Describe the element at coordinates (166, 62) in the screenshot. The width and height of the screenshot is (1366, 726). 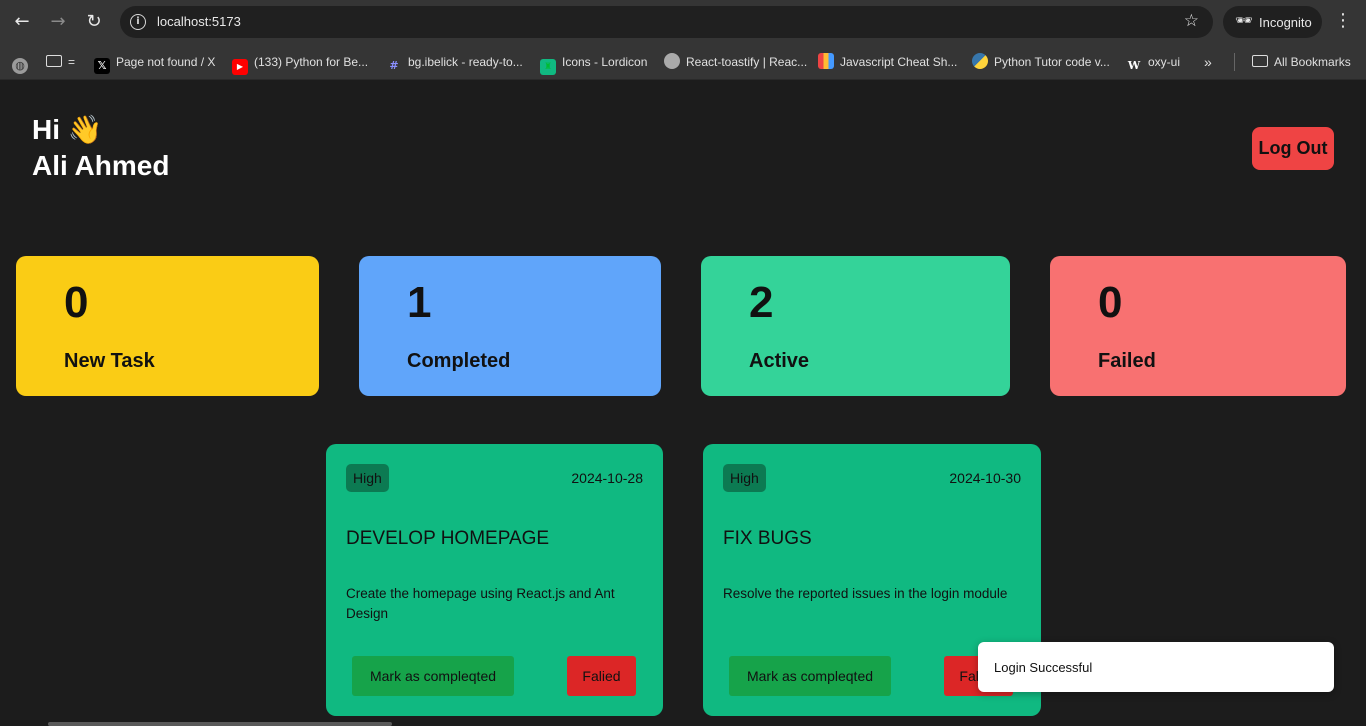
I see `bookmark-label: Page not found / X` at that location.